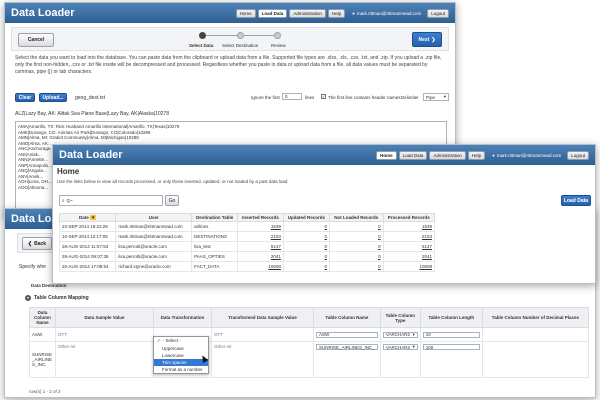 This screenshot has width=600, height=400. I want to click on col-destination-table: Destination Table, so click(215, 217).